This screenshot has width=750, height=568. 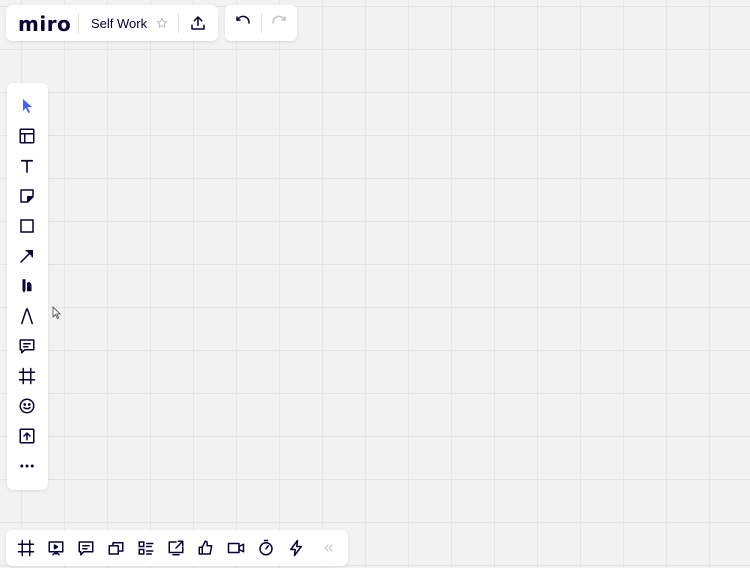 What do you see at coordinates (27, 106) in the screenshot?
I see `select-icon` at bounding box center [27, 106].